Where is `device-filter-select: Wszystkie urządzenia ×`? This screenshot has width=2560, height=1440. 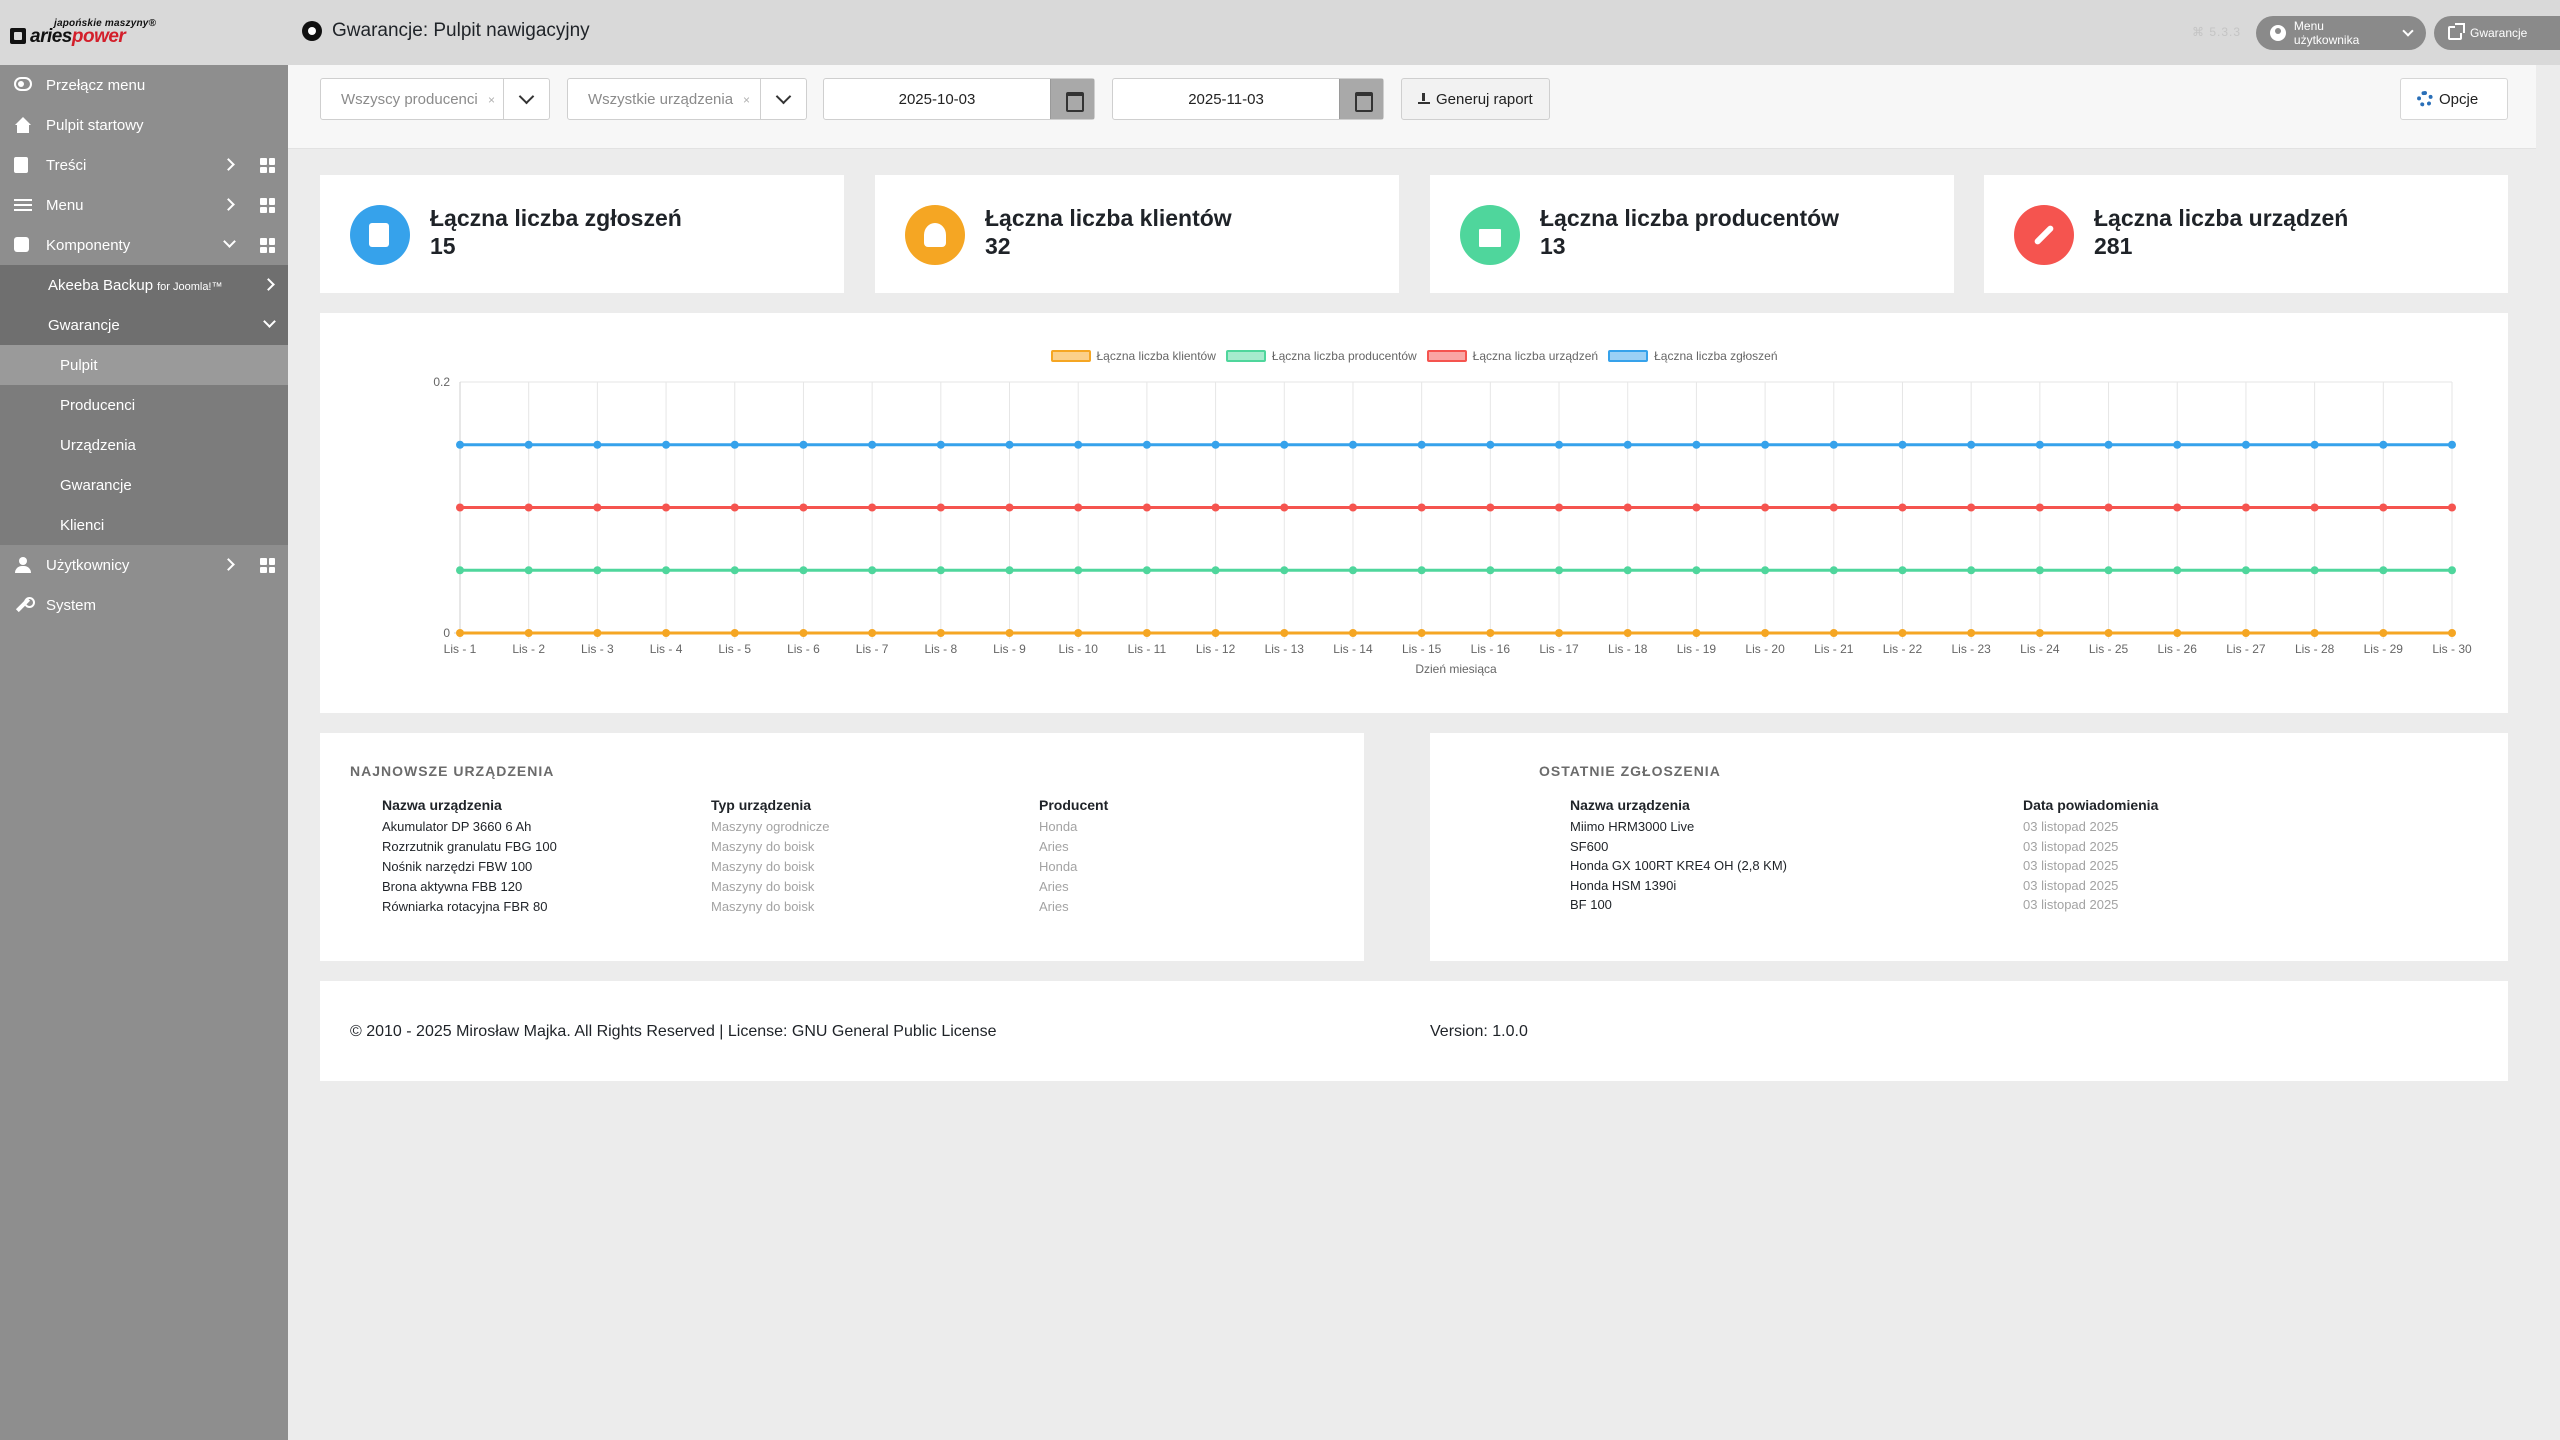 device-filter-select: Wszystkie urządzenia × is located at coordinates (687, 99).